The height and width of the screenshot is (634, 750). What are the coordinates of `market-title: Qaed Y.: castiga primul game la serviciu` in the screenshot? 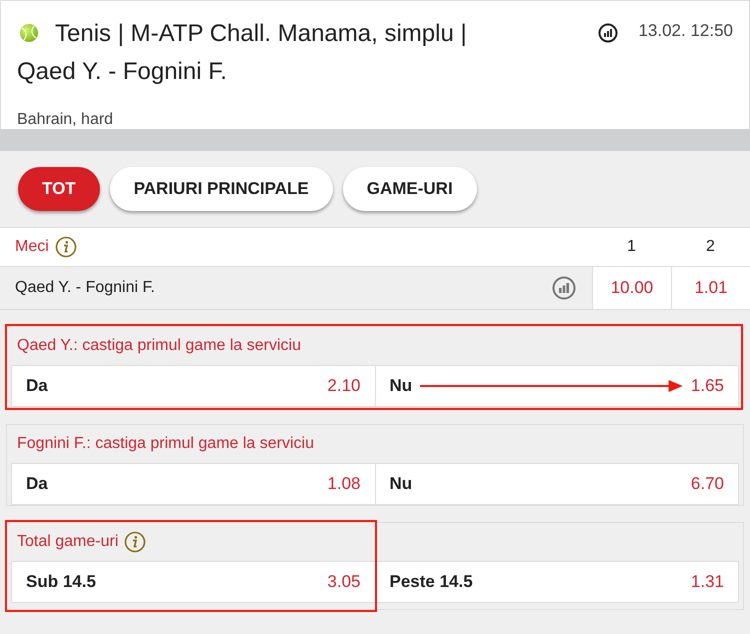 It's located at (159, 346).